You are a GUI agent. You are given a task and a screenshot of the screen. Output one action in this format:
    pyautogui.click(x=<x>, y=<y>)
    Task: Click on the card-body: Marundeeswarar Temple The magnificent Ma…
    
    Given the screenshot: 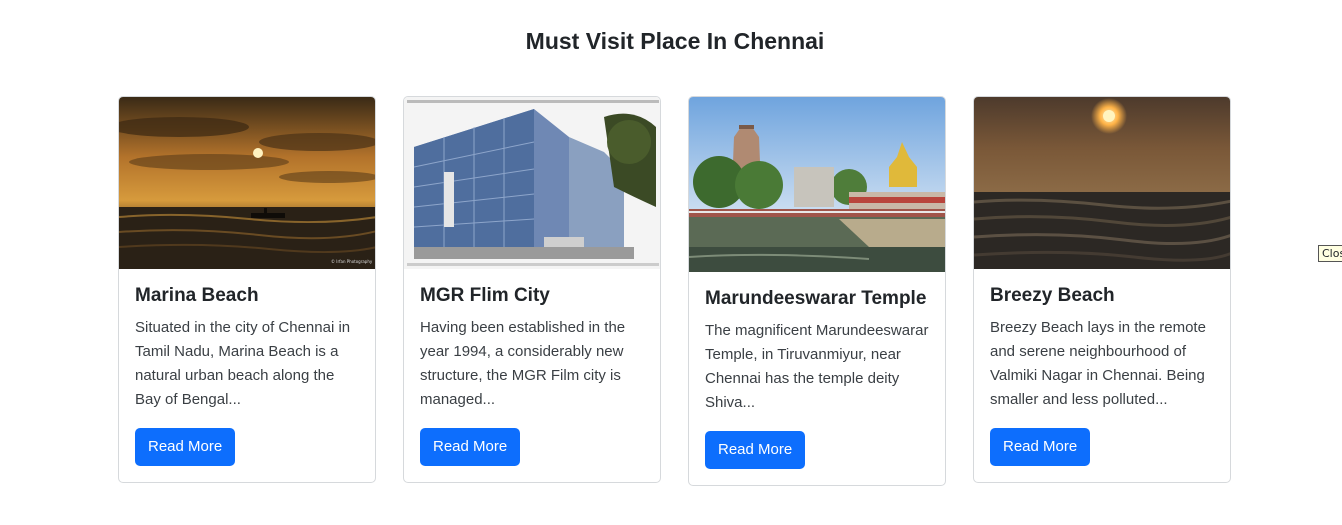 What is the action you would take?
    pyautogui.click(x=817, y=378)
    